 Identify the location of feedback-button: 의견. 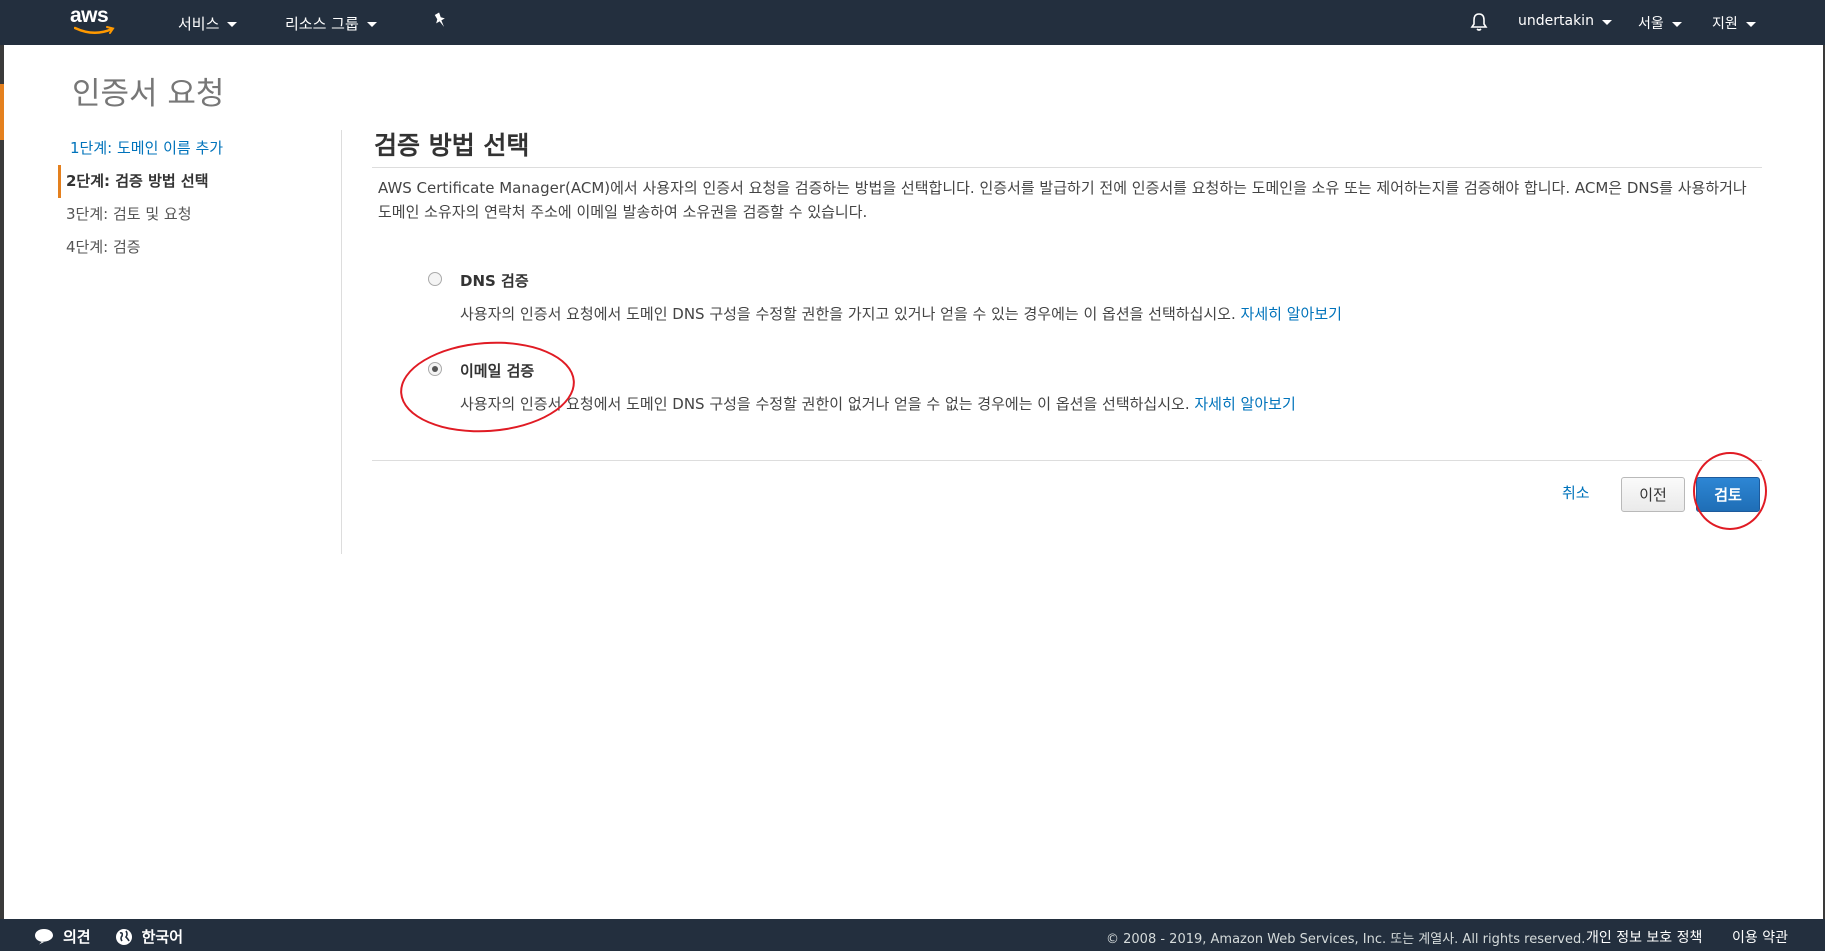
(62, 936).